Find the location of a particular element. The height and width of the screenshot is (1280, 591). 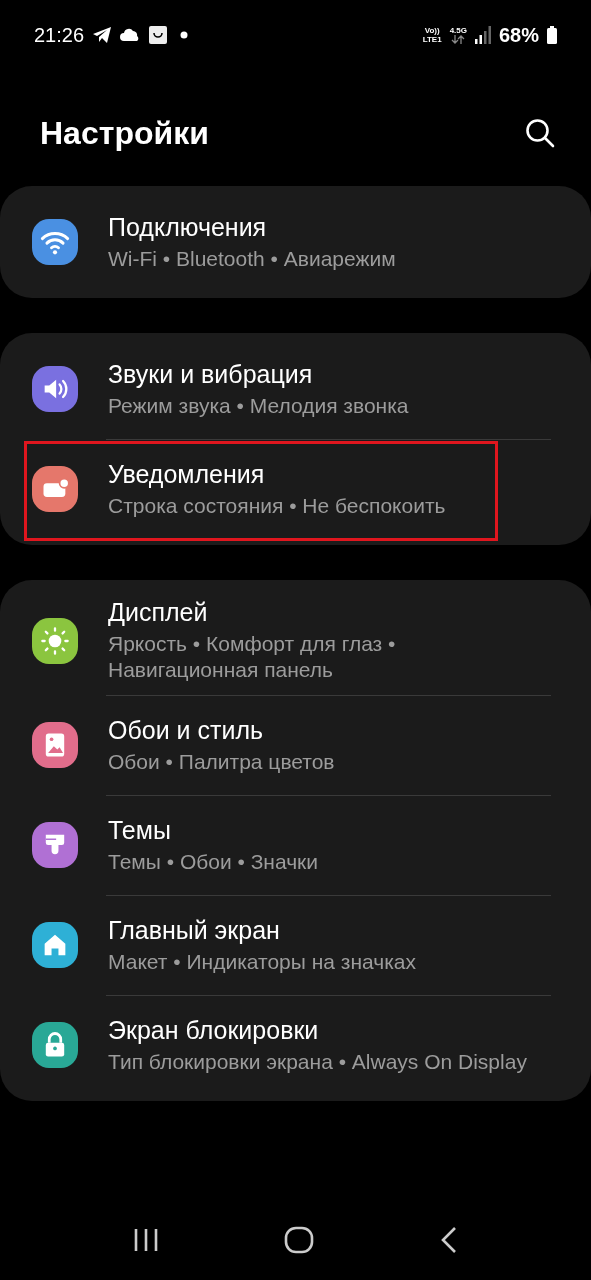

setting-title: Дисплей is located at coordinates (324, 612).